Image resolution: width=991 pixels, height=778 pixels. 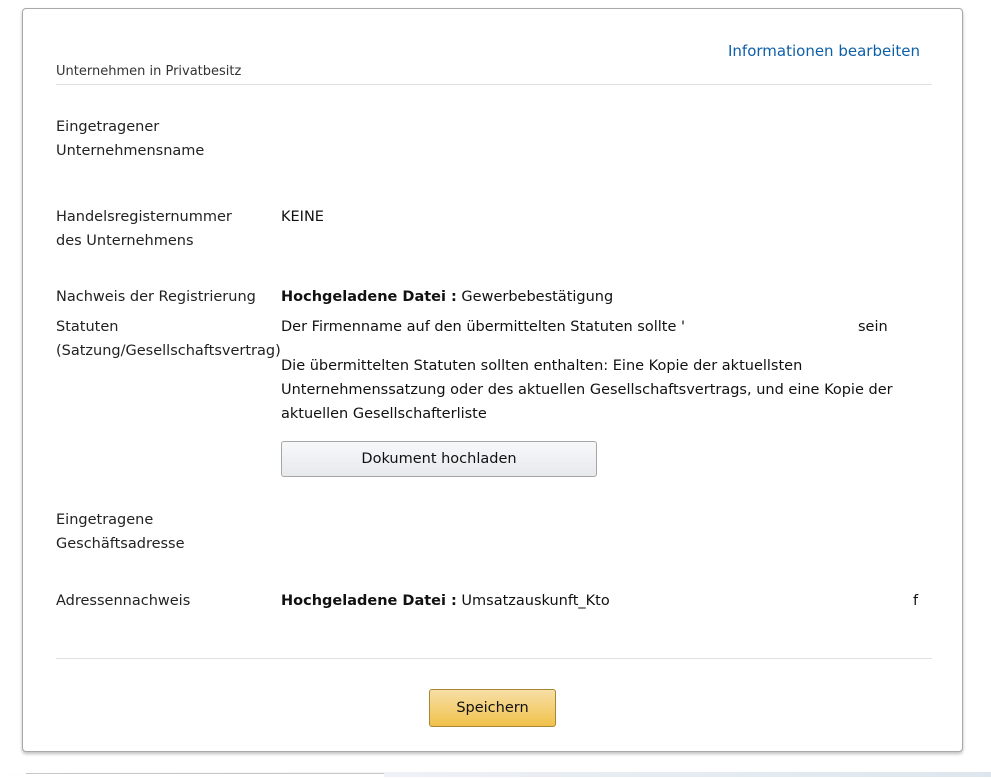 I want to click on address-proof-file-name: Umsatzauskunft_Kto, so click(x=535, y=601).